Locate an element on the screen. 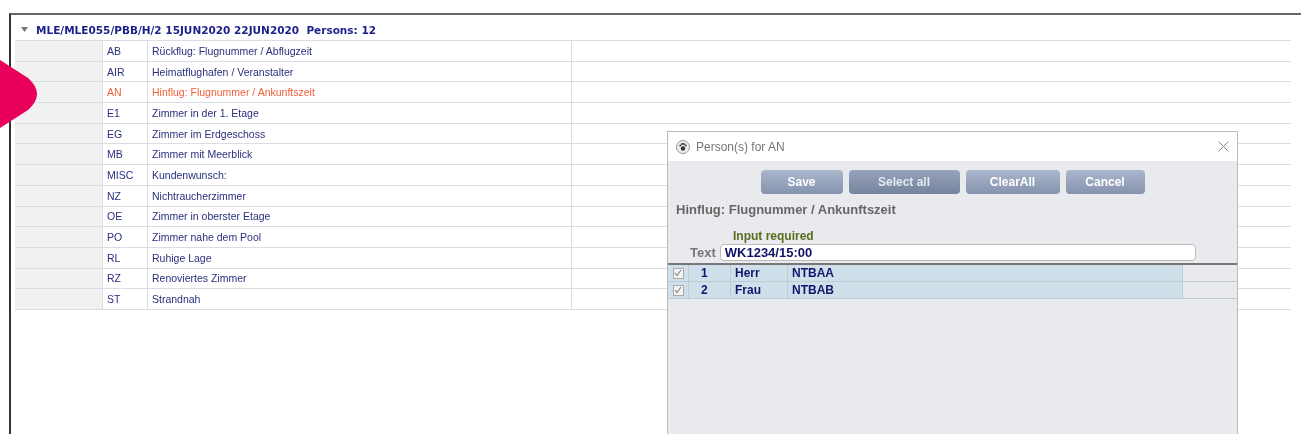 The width and height of the screenshot is (1301, 434). dialog-title: Person(s) for AN is located at coordinates (741, 146).